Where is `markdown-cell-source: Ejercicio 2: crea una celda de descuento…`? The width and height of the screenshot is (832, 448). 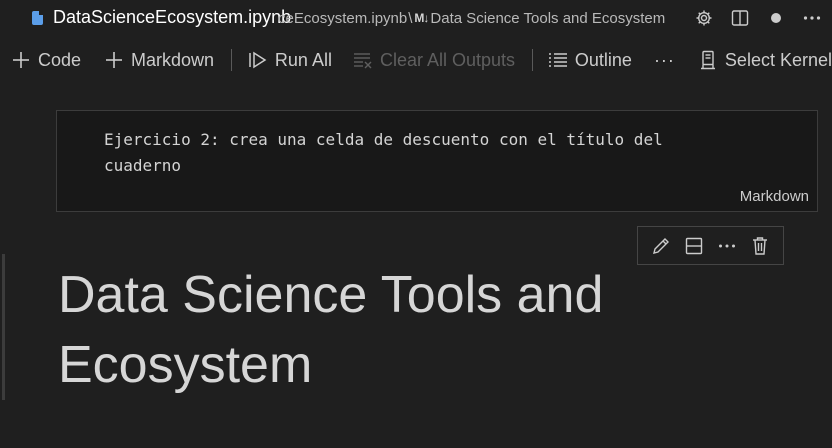
markdown-cell-source: Ejercicio 2: crea una celda de descuento… is located at coordinates (424, 153).